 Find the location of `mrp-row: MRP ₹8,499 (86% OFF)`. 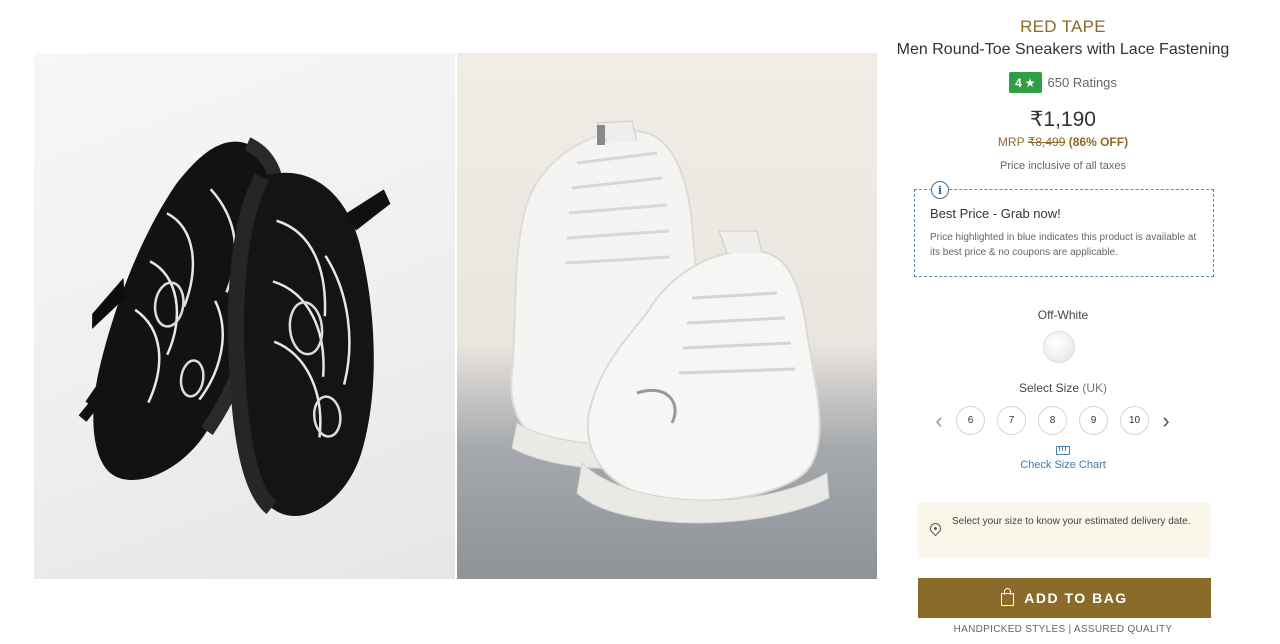

mrp-row: MRP ₹8,499 (86% OFF) is located at coordinates (1063, 142).